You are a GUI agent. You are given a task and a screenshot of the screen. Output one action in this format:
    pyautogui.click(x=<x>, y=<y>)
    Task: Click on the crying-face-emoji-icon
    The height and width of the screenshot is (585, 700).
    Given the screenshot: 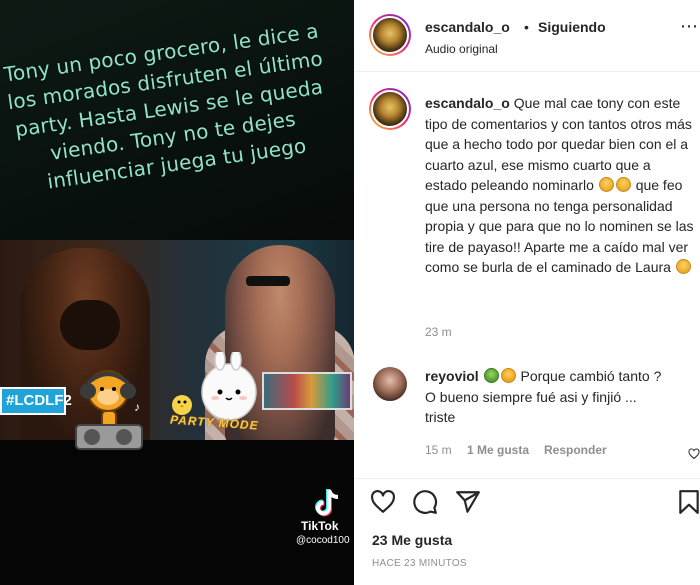 What is the action you would take?
    pyautogui.click(x=508, y=375)
    